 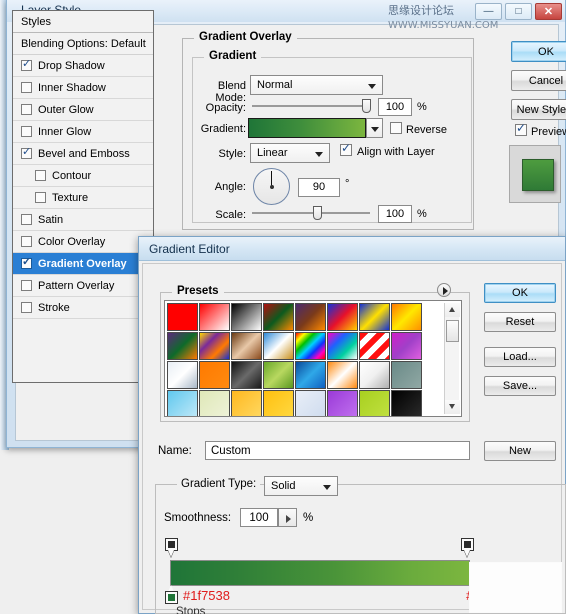 I want to click on reverse-checkbox, so click(x=396, y=128).